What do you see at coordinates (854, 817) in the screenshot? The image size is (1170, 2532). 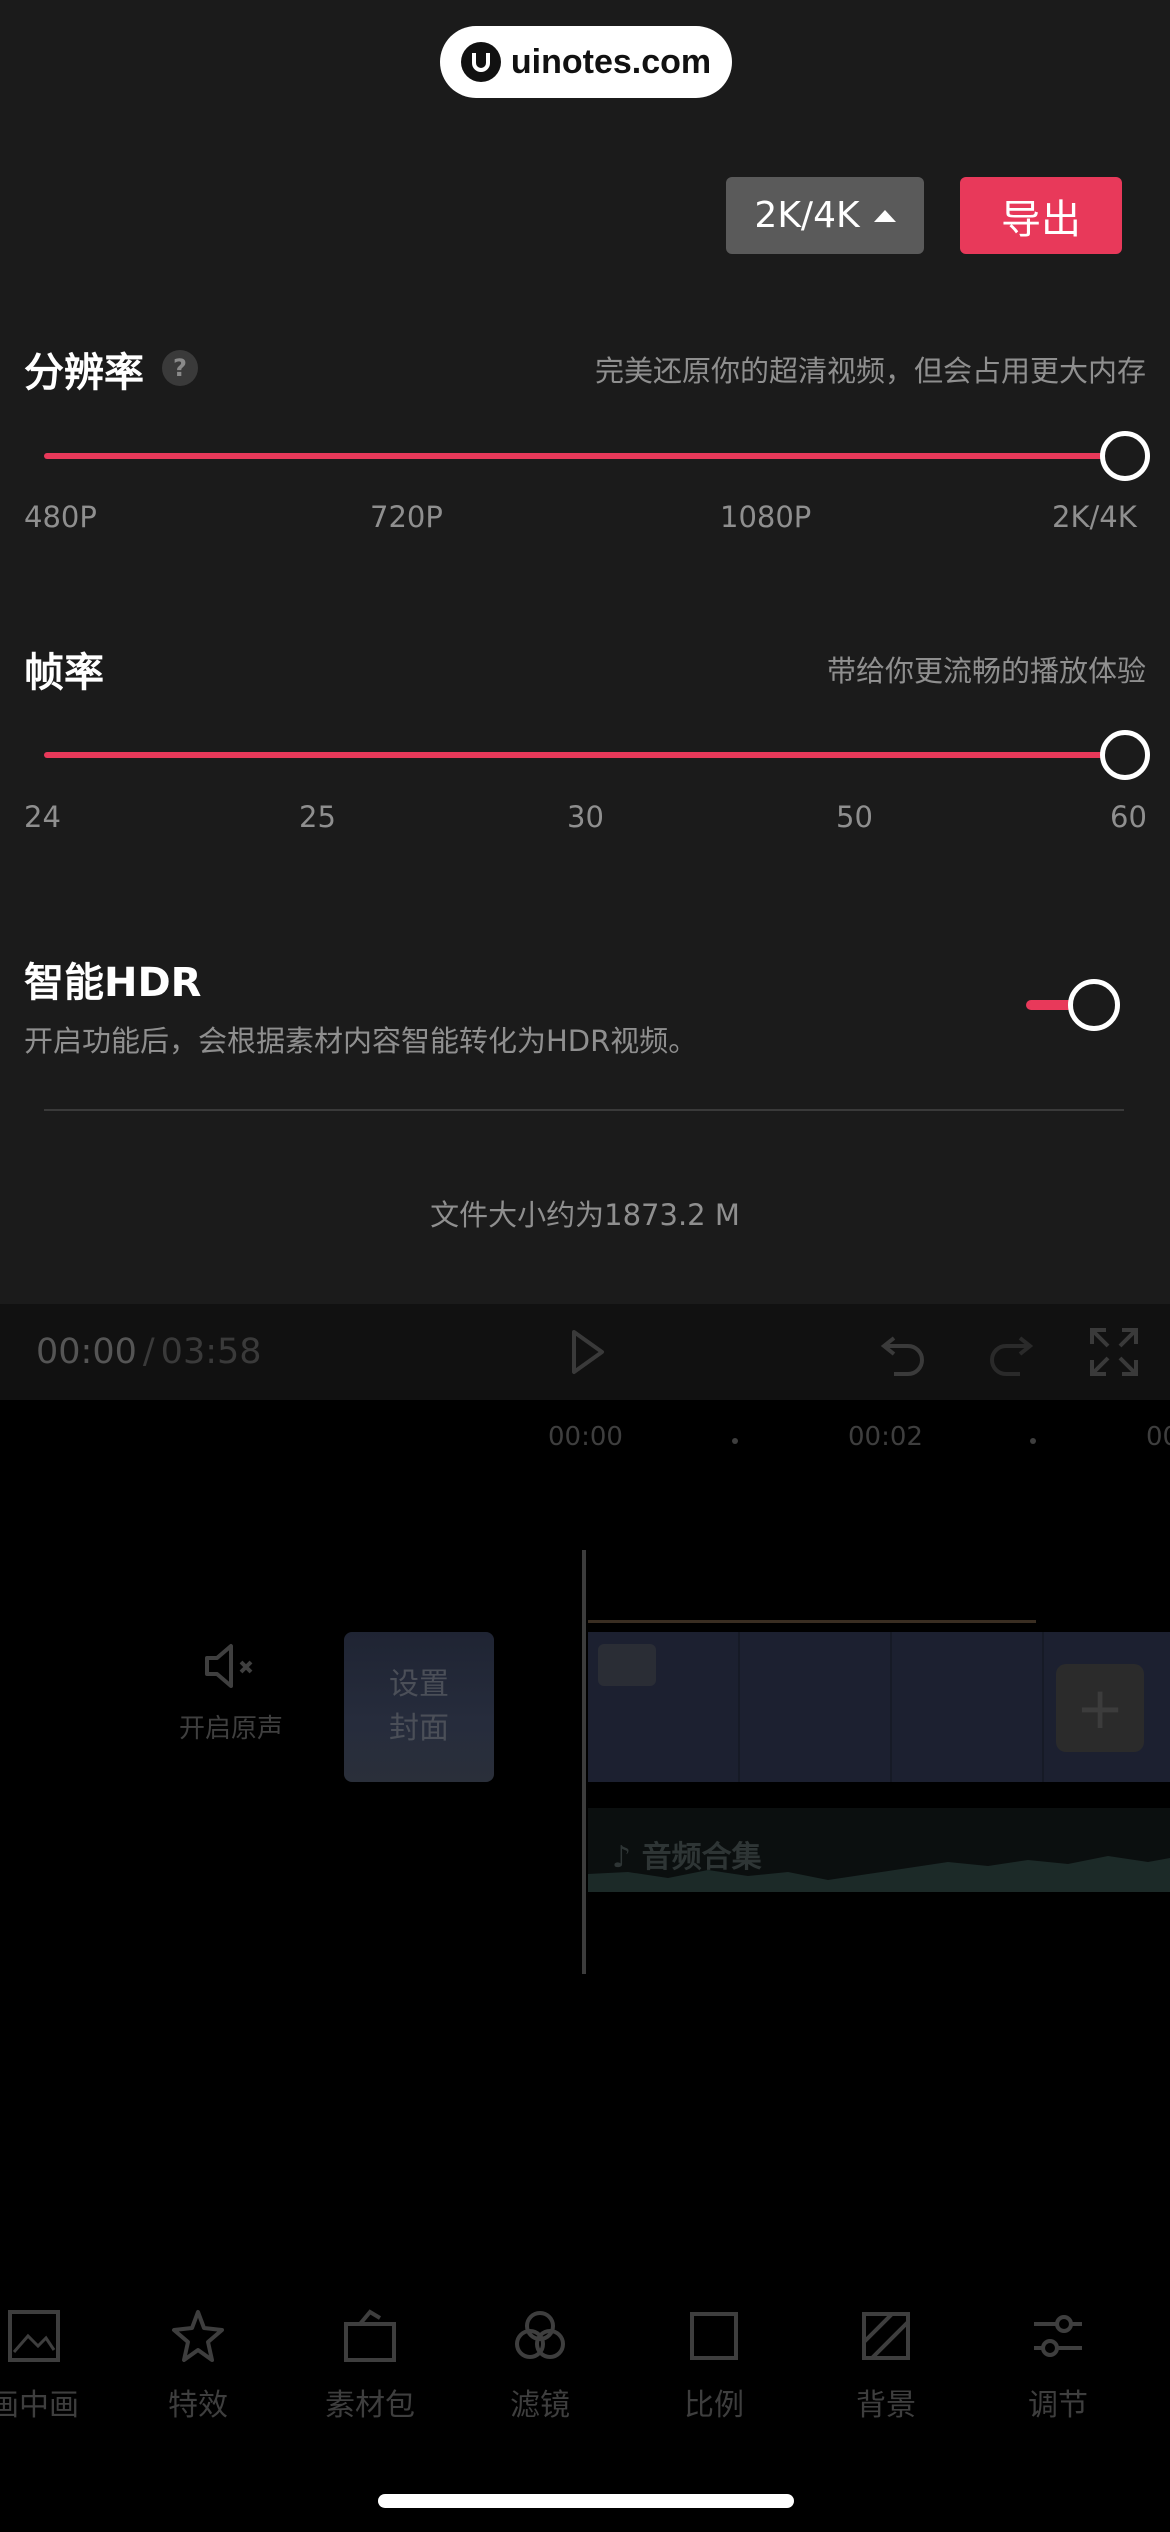 I see `framerate-tick: 50` at bounding box center [854, 817].